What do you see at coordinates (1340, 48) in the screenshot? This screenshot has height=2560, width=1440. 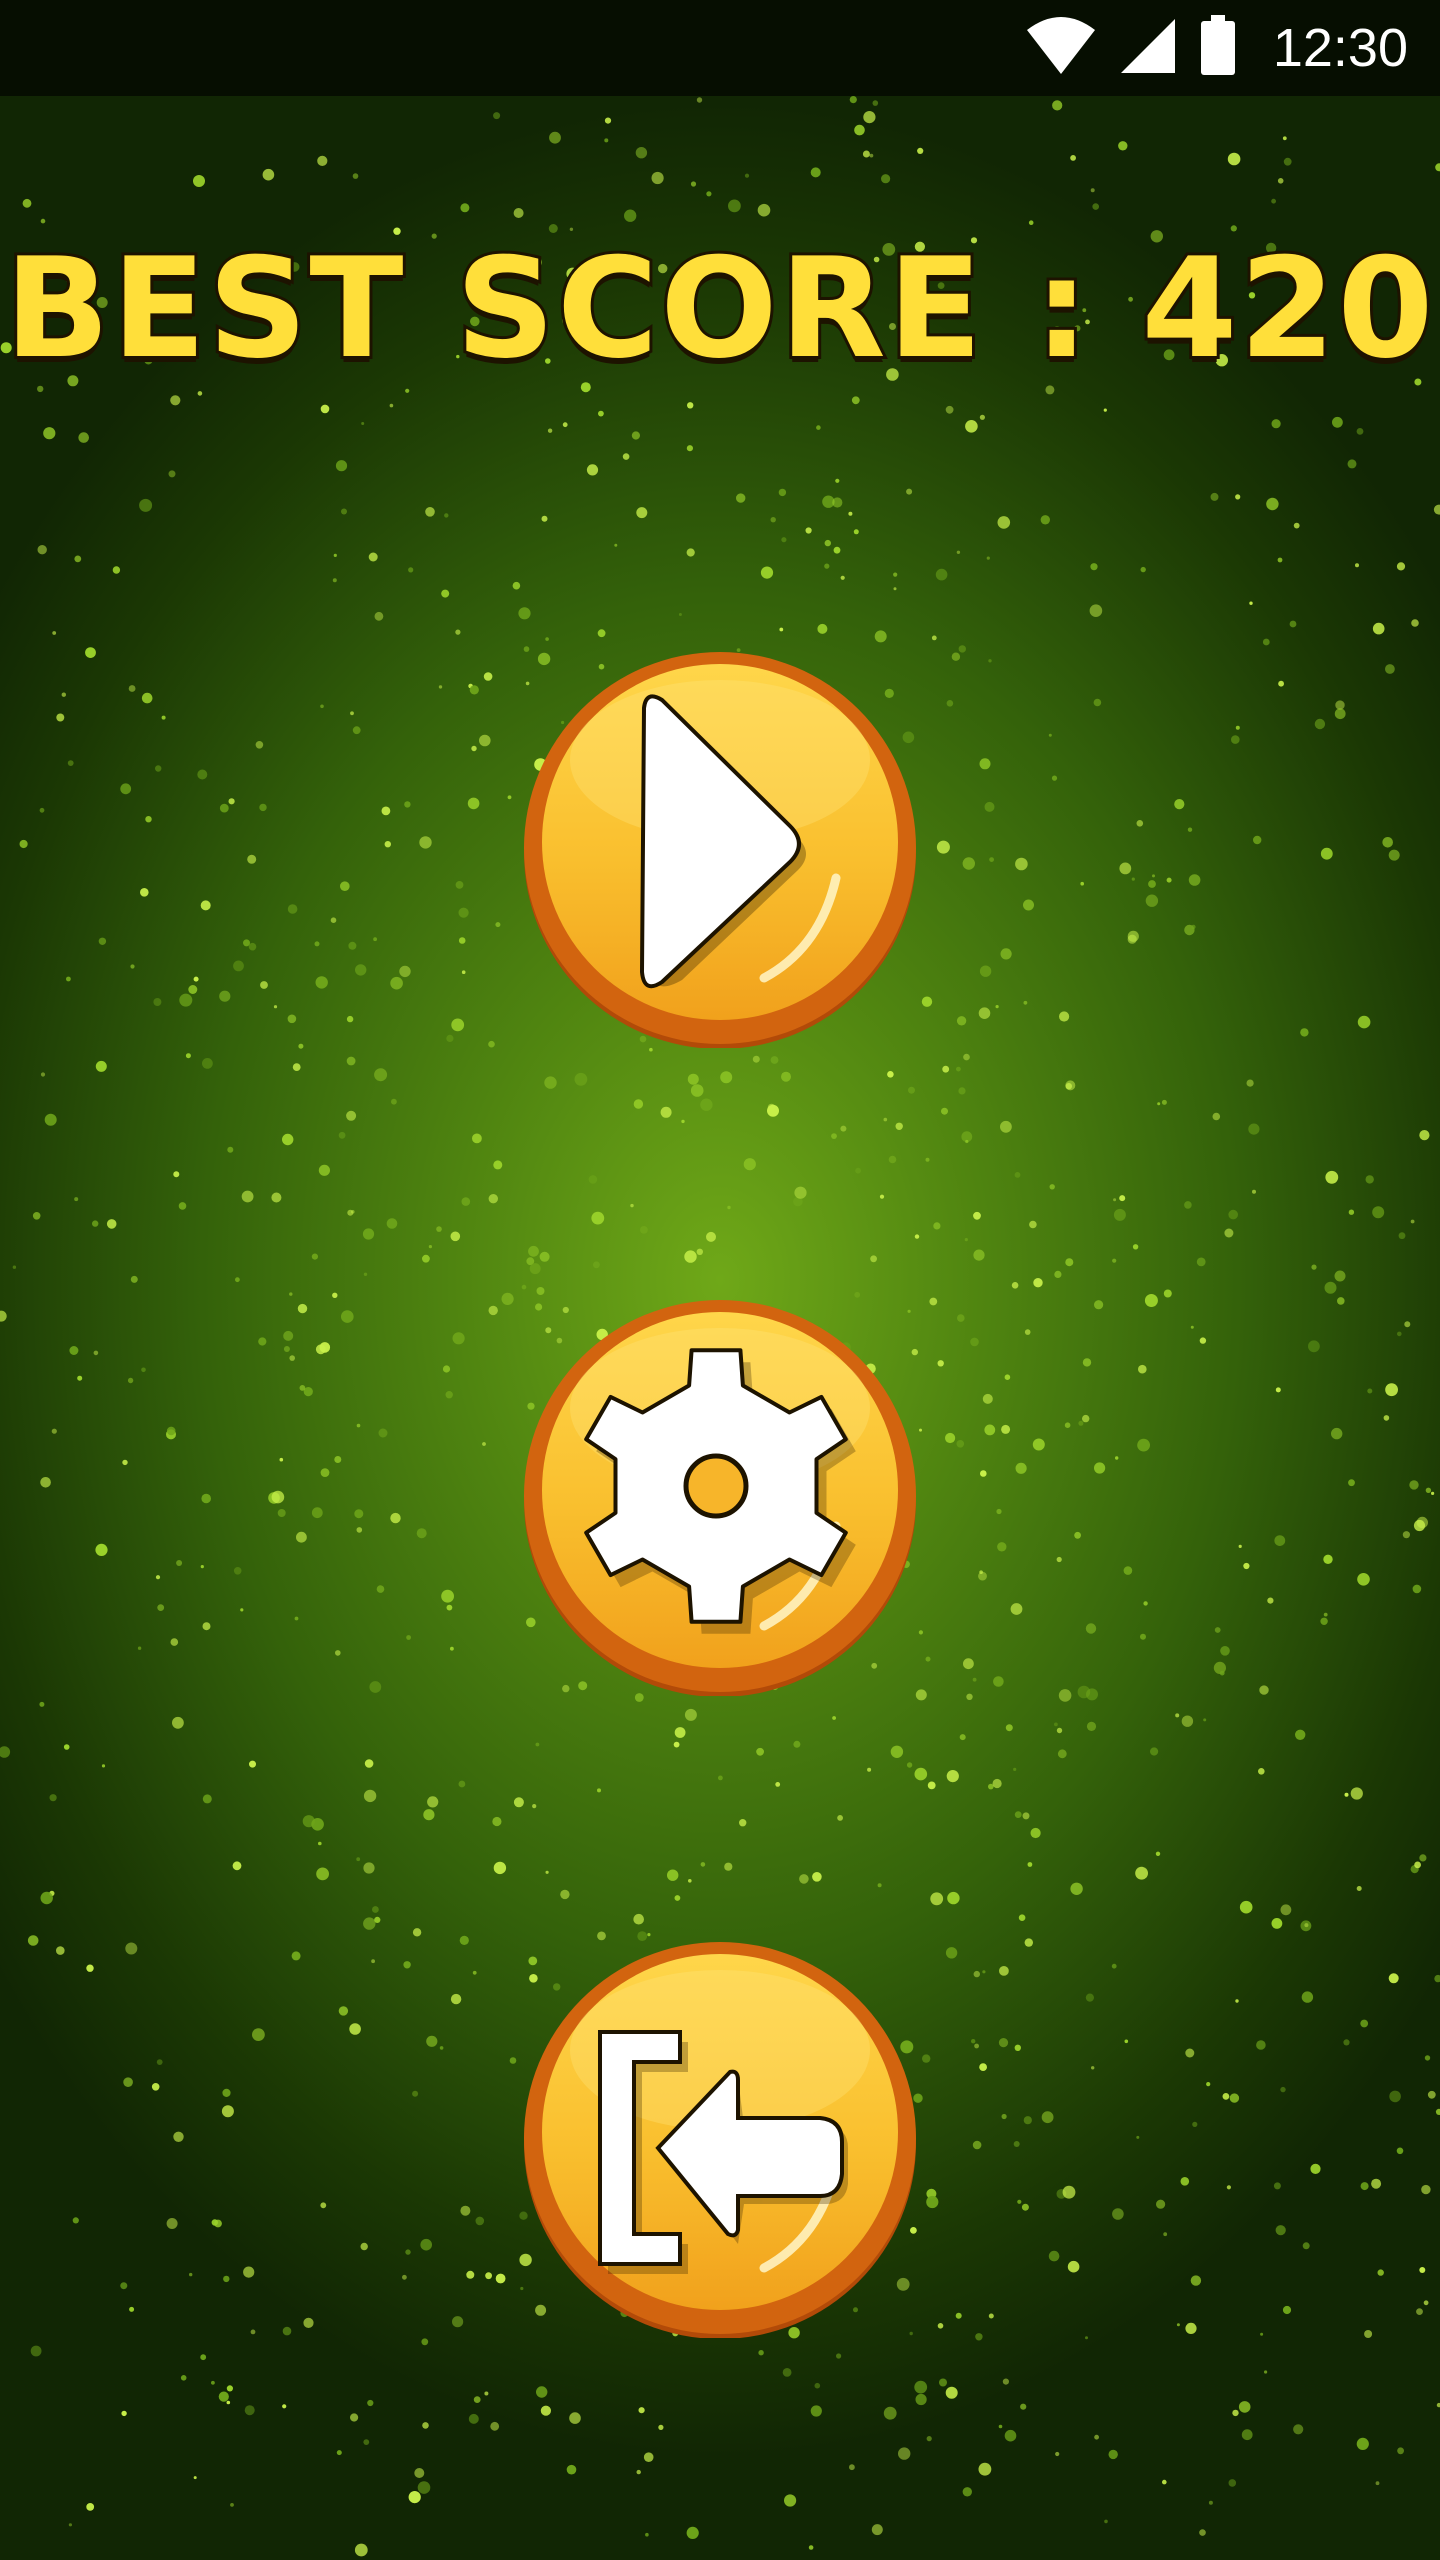 I see `status-time: 12:30` at bounding box center [1340, 48].